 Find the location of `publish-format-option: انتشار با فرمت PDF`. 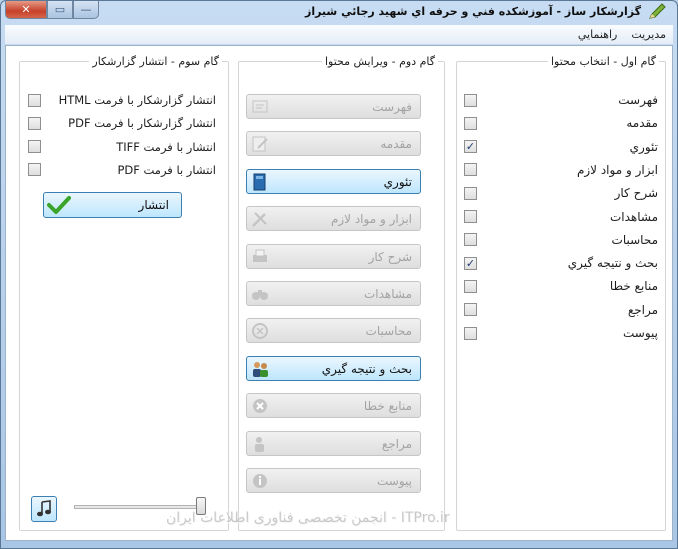

publish-format-option: انتشار با فرمت PDF is located at coordinates (122, 170).